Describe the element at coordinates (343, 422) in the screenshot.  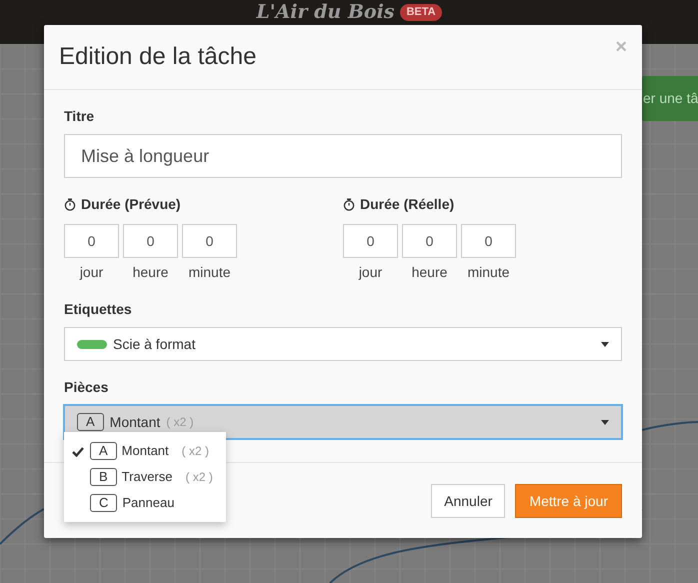
I see `piece-select: A Montant ( x2 )` at that location.